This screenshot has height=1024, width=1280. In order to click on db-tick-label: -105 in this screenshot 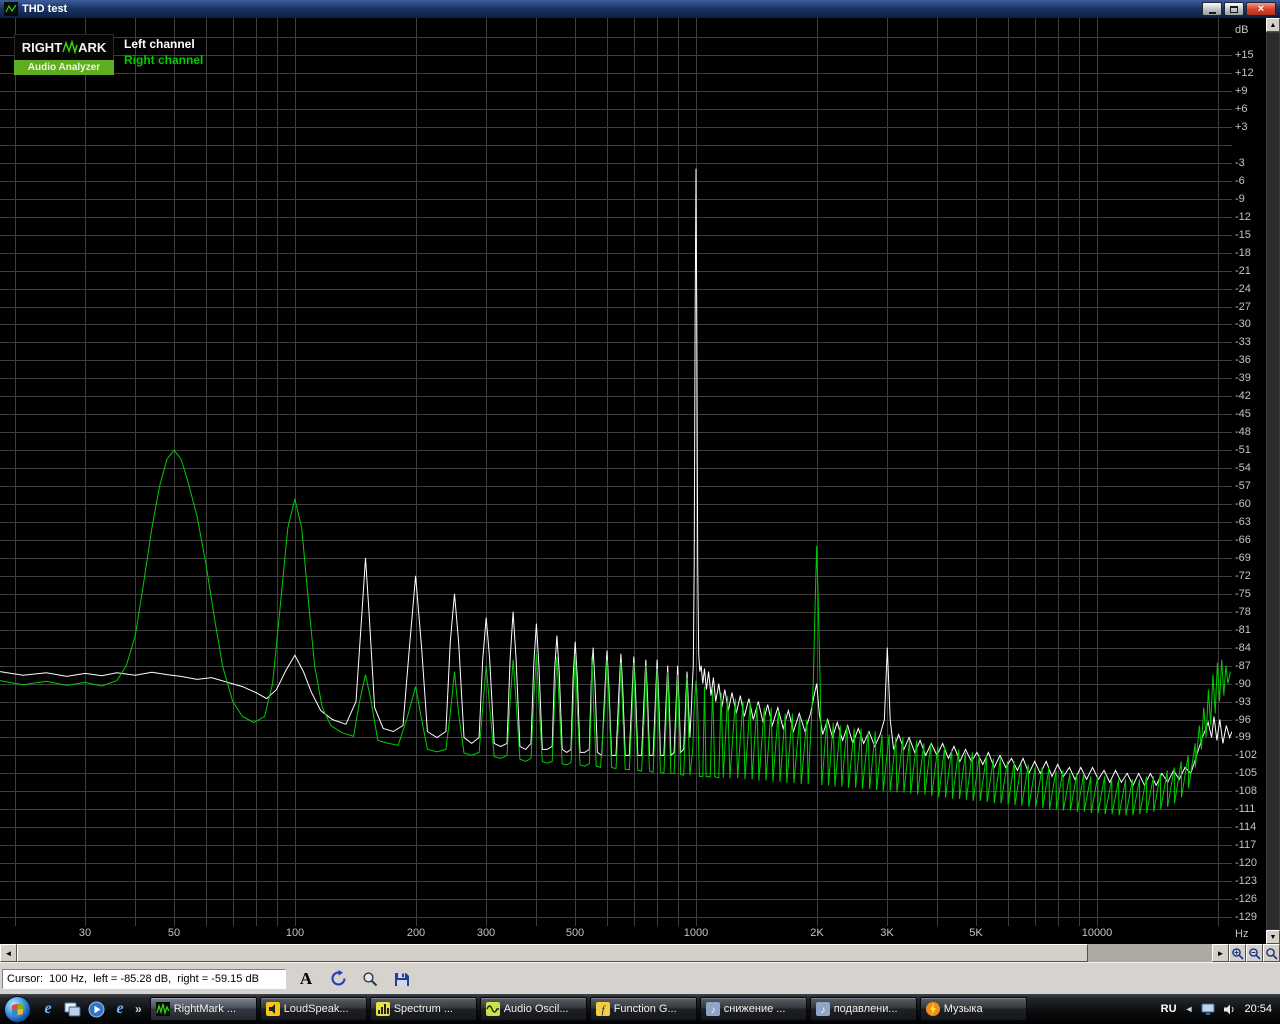, I will do `click(1246, 773)`.